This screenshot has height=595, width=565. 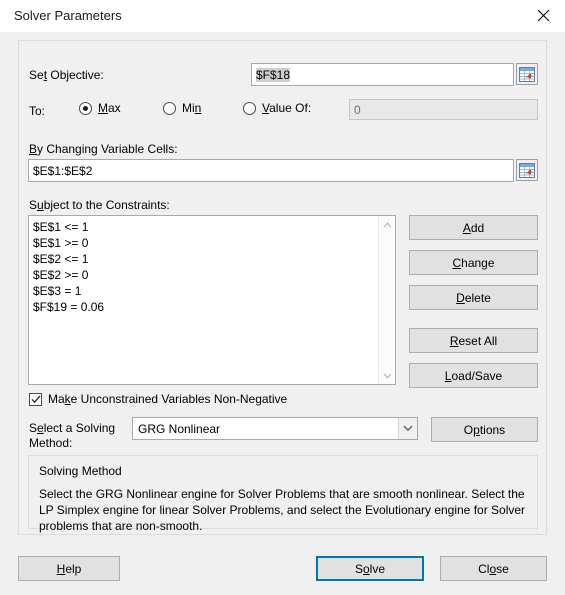 I want to click on reset-all-label: Reset All, so click(x=473, y=340).